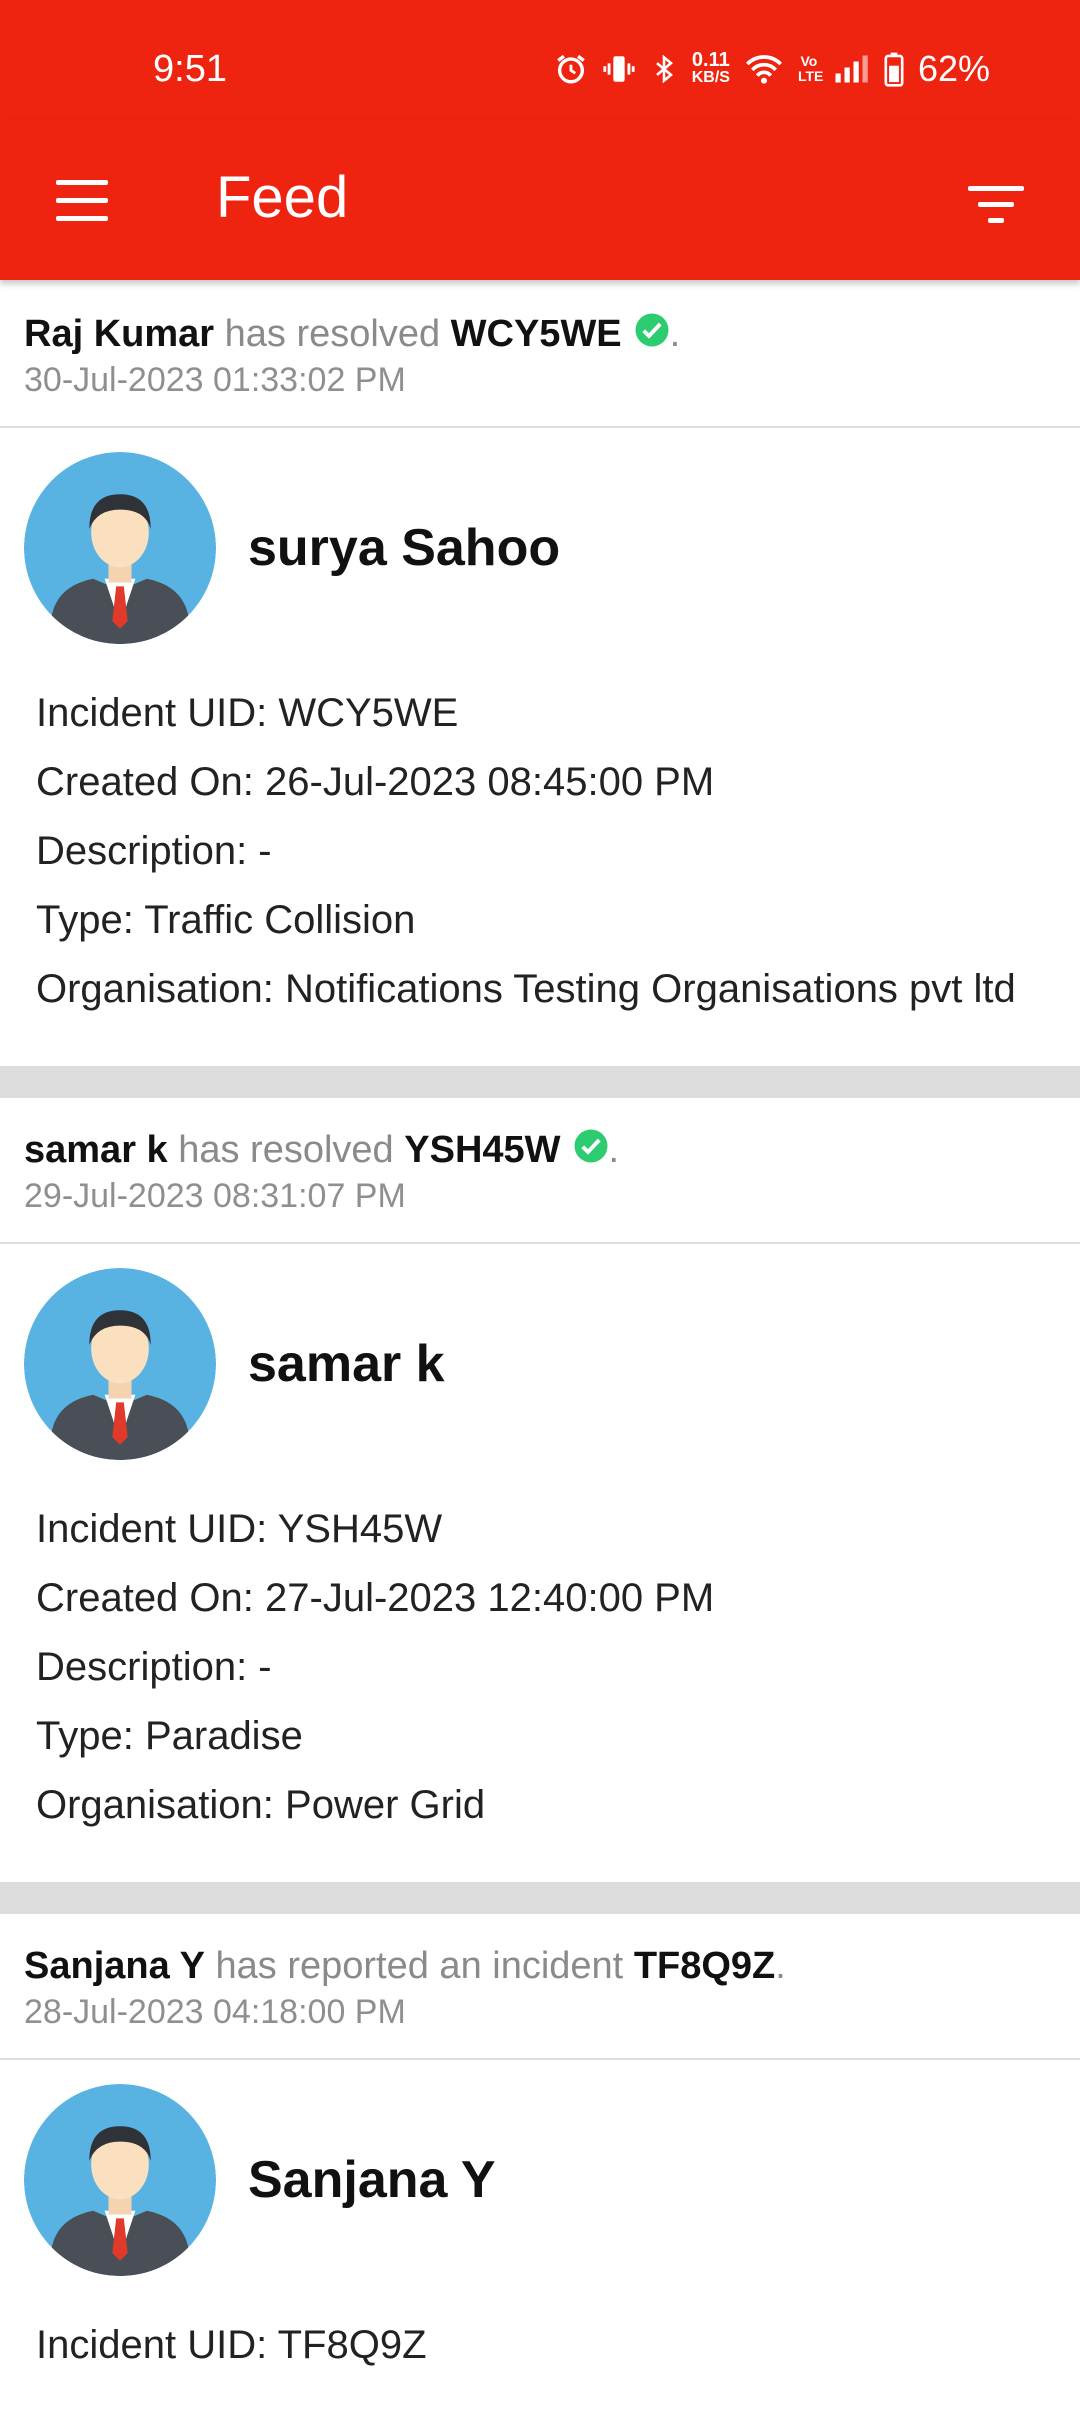  Describe the element at coordinates (419, 1966) in the screenshot. I see `activity-verb: has reported an incident` at that location.